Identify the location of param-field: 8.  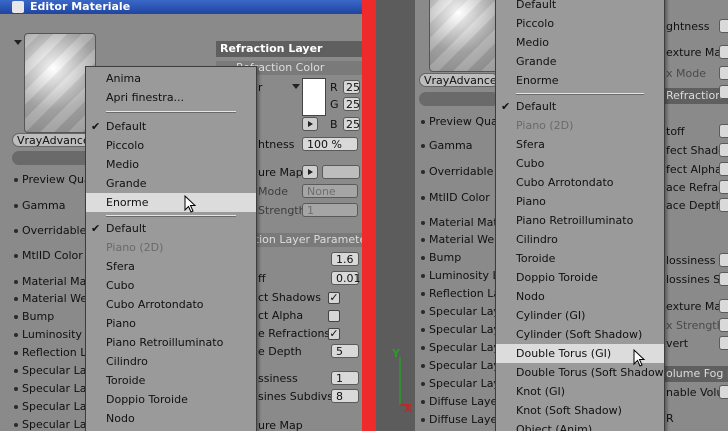
(345, 396).